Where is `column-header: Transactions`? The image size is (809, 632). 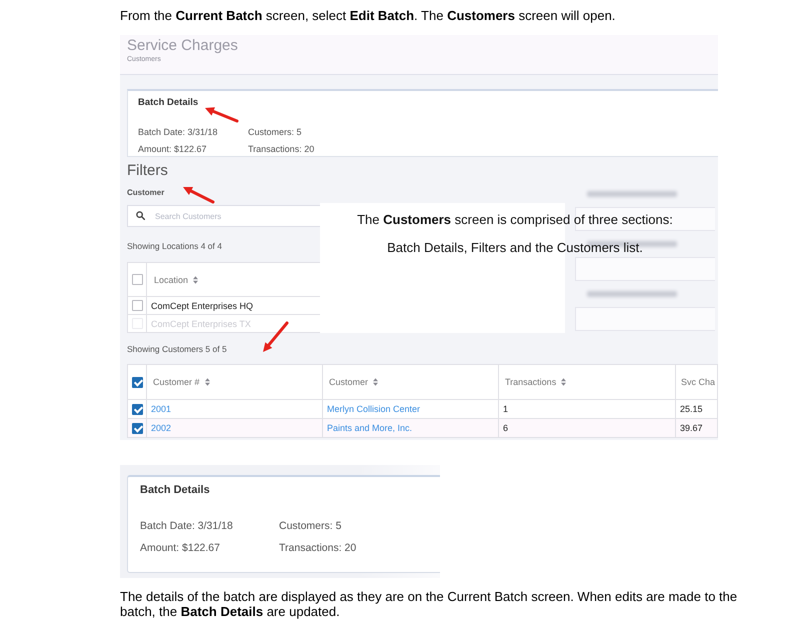
column-header: Transactions is located at coordinates (587, 382).